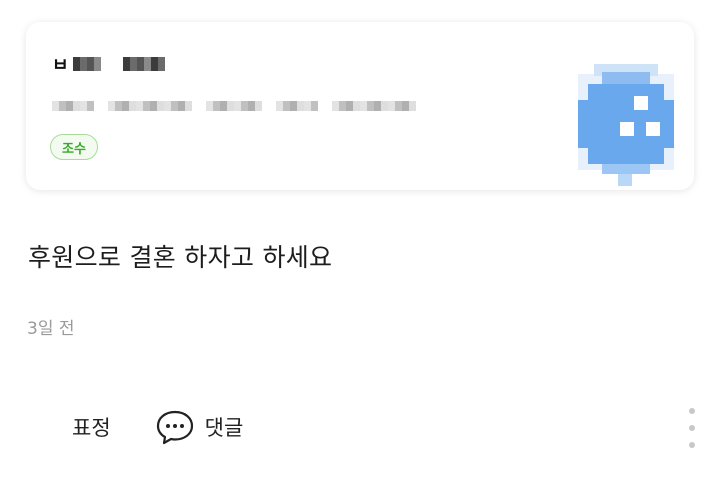 The width and height of the screenshot is (720, 498). What do you see at coordinates (224, 428) in the screenshot?
I see `reply-label: 댓글` at bounding box center [224, 428].